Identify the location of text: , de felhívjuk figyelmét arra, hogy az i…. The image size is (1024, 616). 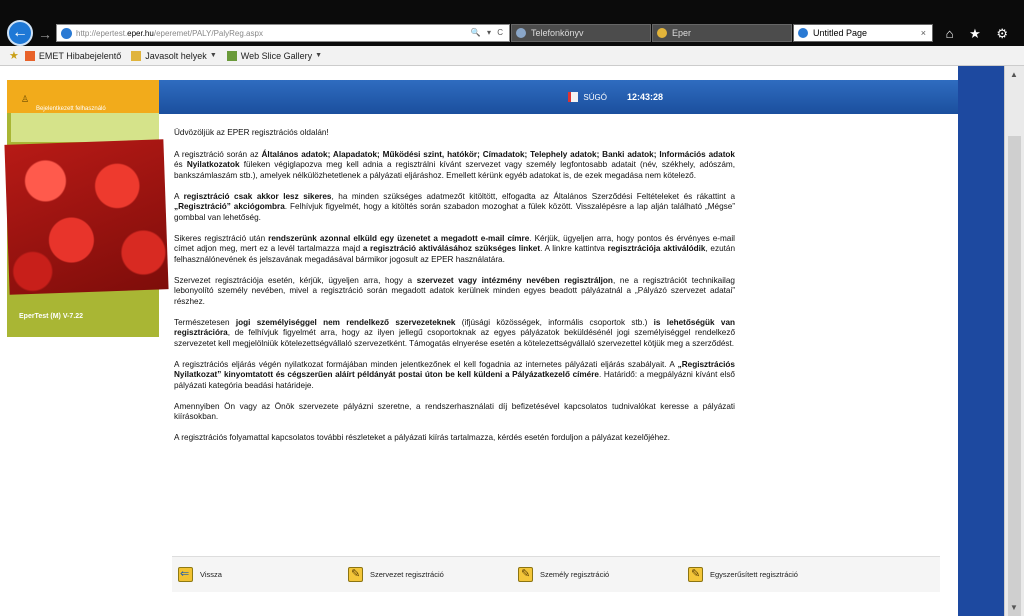
(454, 338).